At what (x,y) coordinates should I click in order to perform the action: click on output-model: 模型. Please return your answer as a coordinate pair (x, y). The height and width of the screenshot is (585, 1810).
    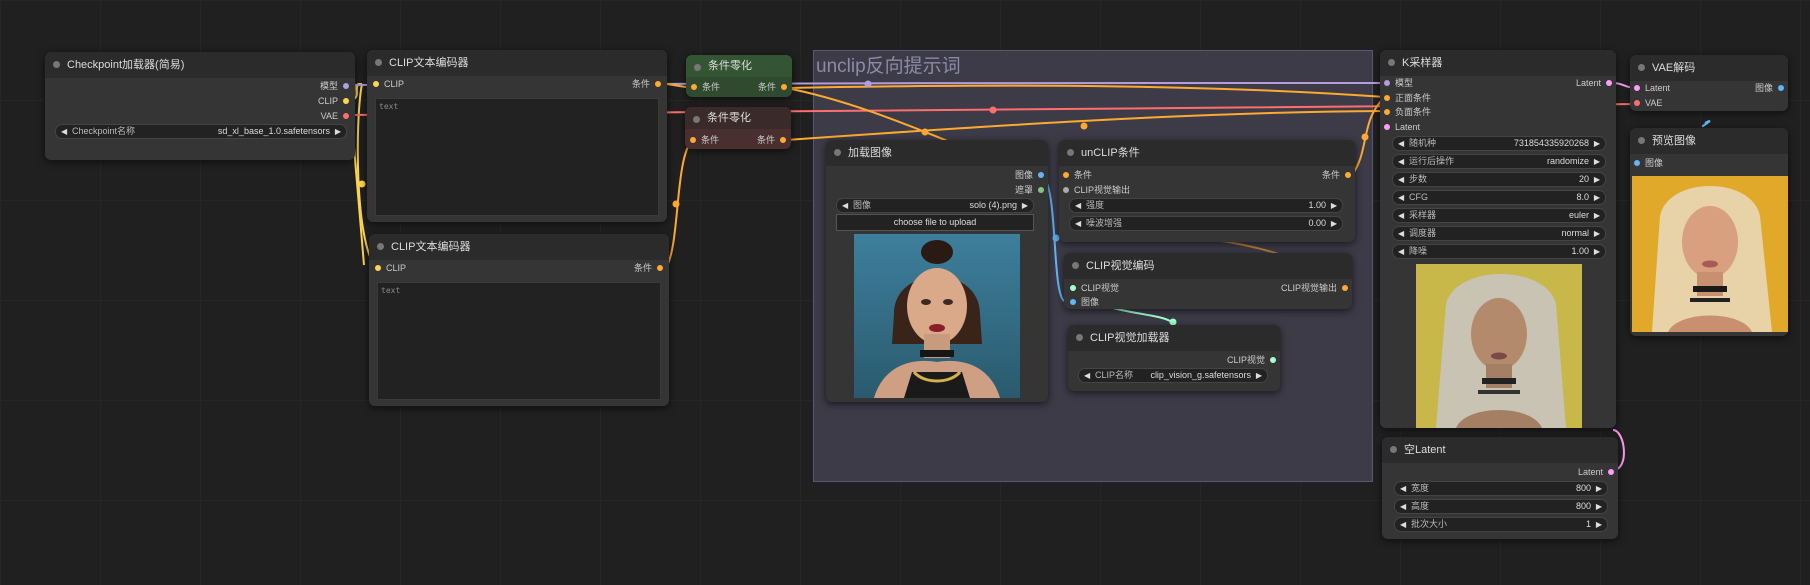
    Looking at the image, I should click on (334, 86).